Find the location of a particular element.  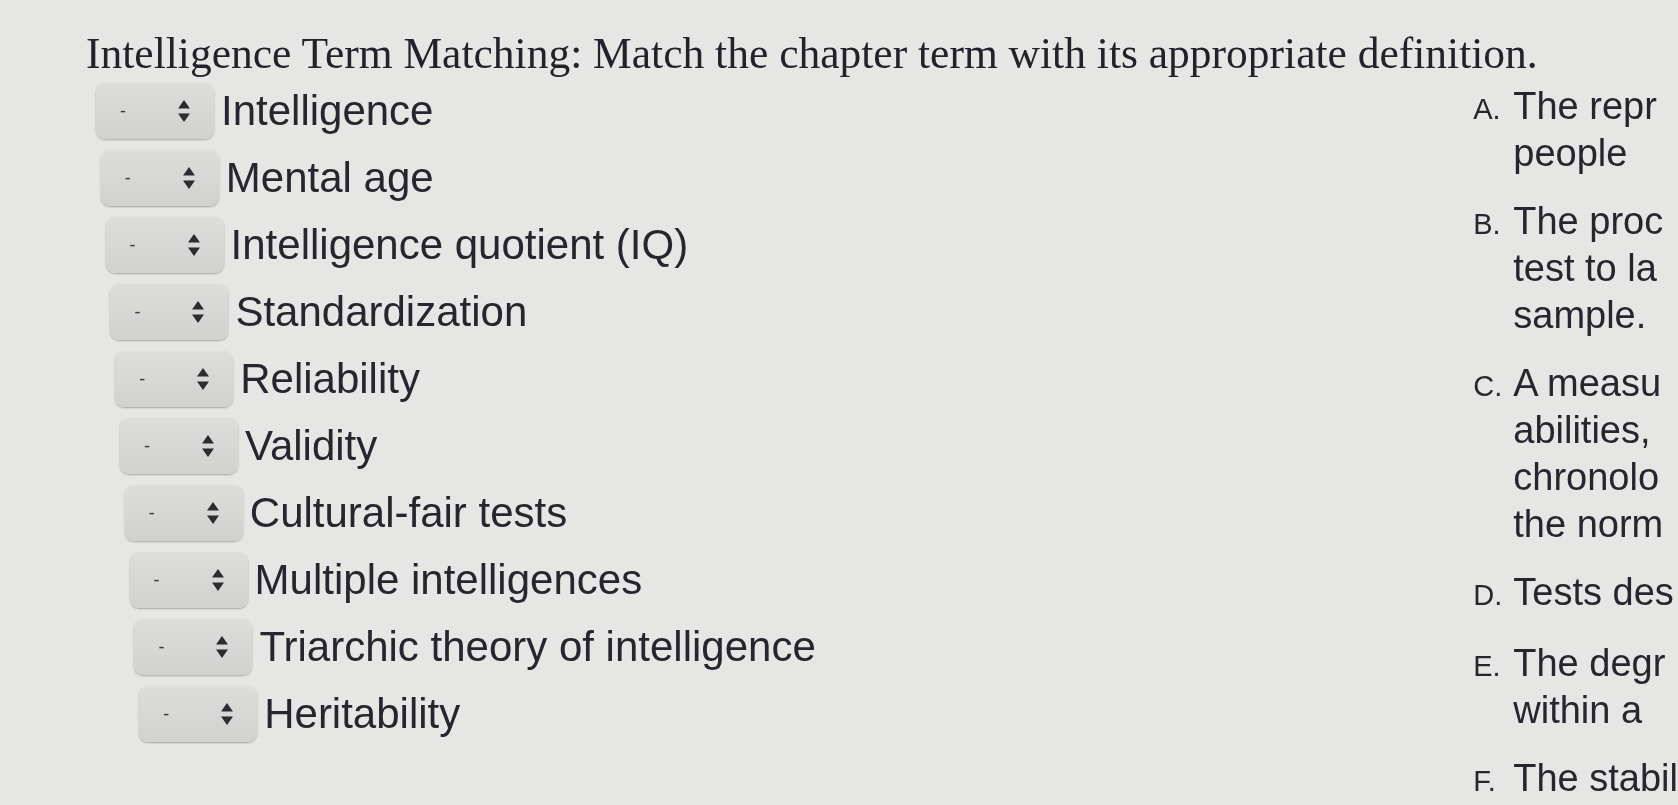

quiz-title: Intelligence Term Matching: Match the chapter term with its appropriate definition. is located at coordinates (812, 53).